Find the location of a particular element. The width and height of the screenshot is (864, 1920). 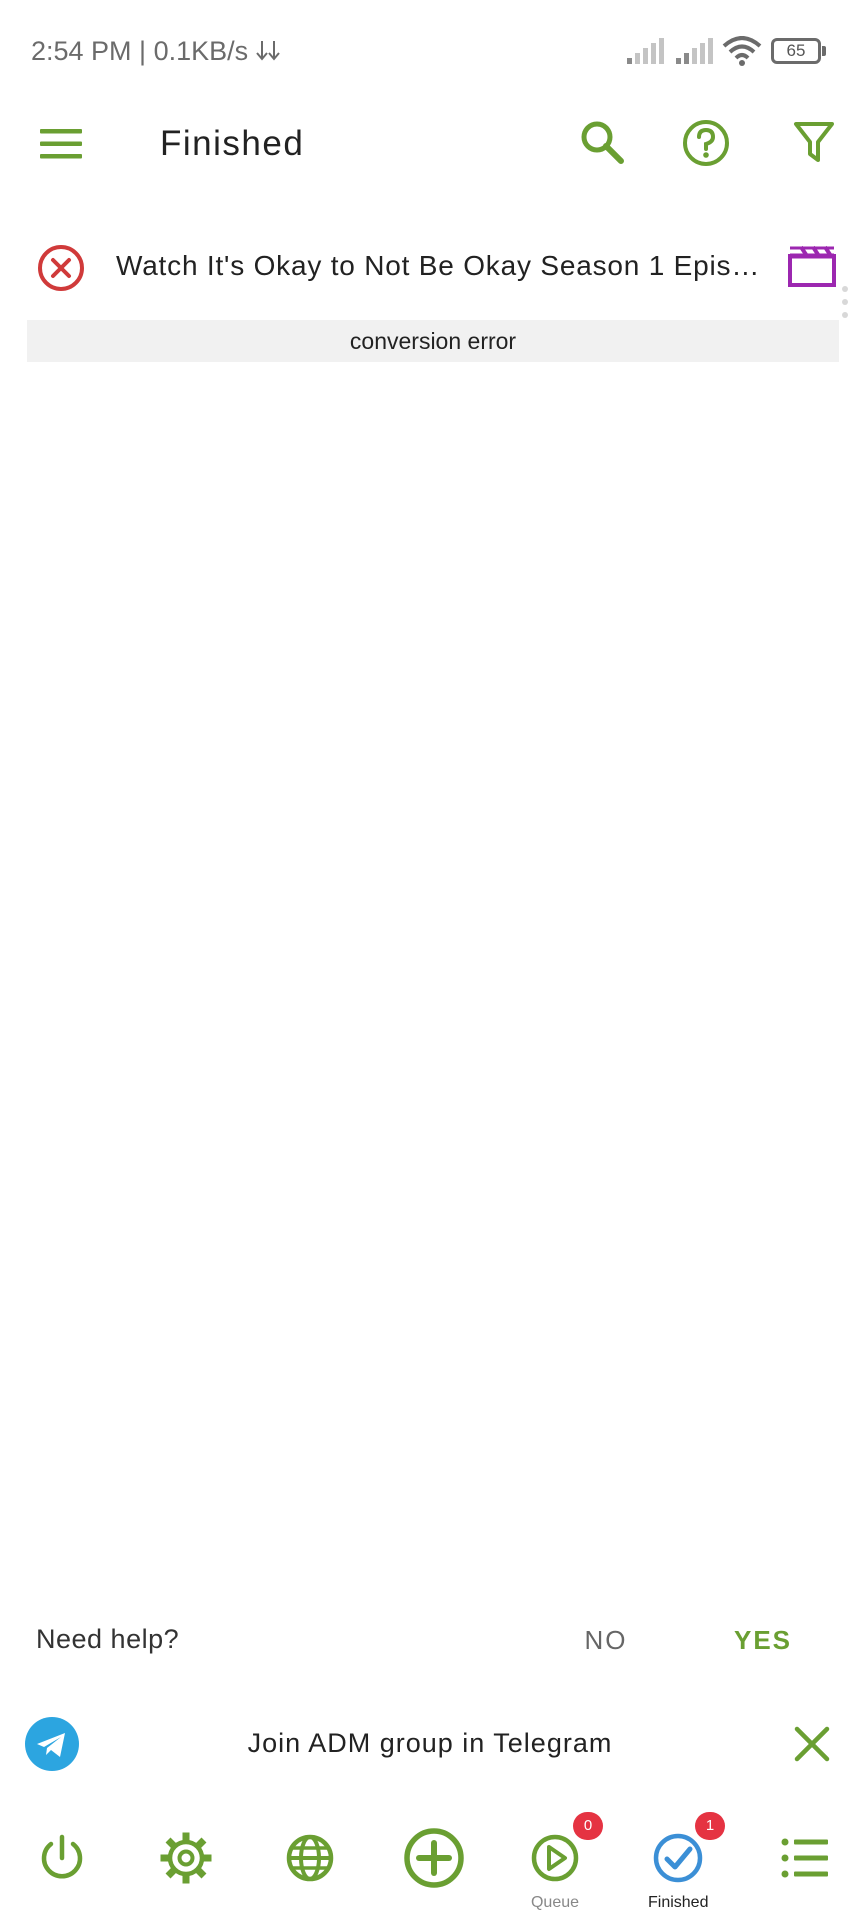

battery-icon: 65 is located at coordinates (799, 51).